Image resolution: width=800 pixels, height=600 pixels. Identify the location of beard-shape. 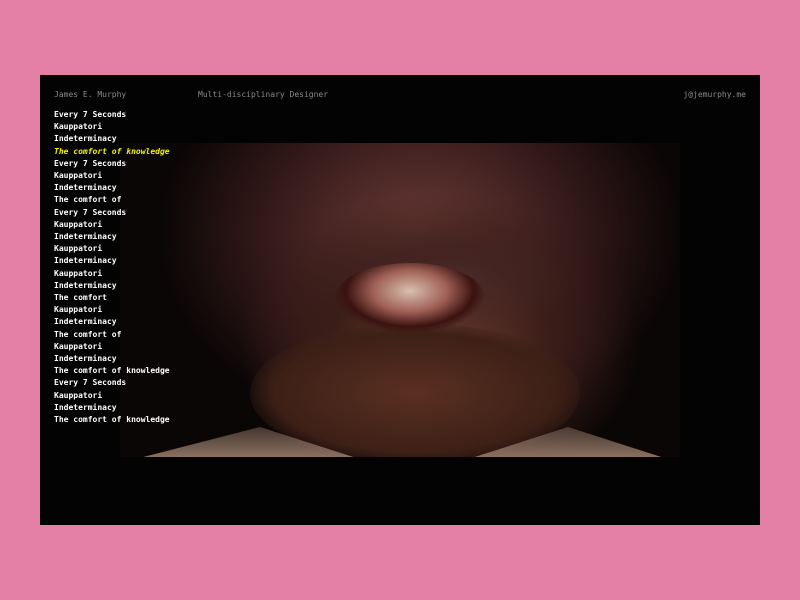
(415, 390).